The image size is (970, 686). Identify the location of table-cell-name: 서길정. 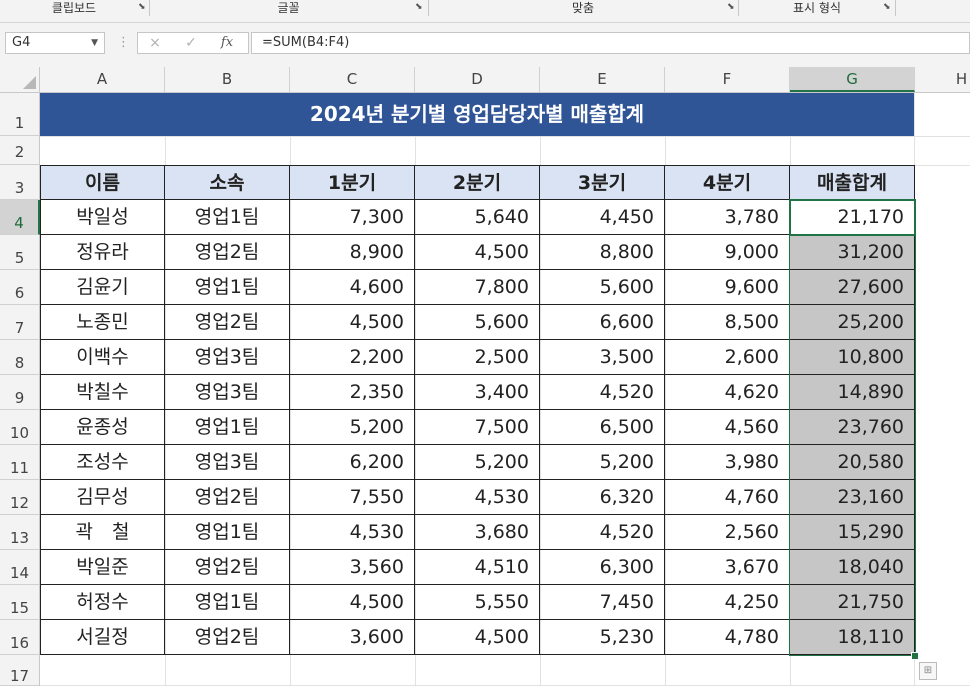
(102, 637).